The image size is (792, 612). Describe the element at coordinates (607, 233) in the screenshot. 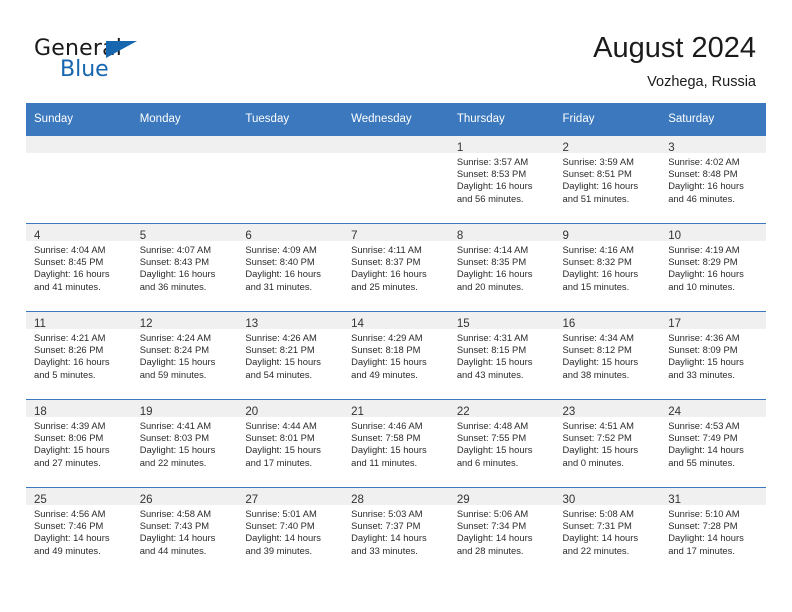

I see `day-number-bar: 9` at that location.